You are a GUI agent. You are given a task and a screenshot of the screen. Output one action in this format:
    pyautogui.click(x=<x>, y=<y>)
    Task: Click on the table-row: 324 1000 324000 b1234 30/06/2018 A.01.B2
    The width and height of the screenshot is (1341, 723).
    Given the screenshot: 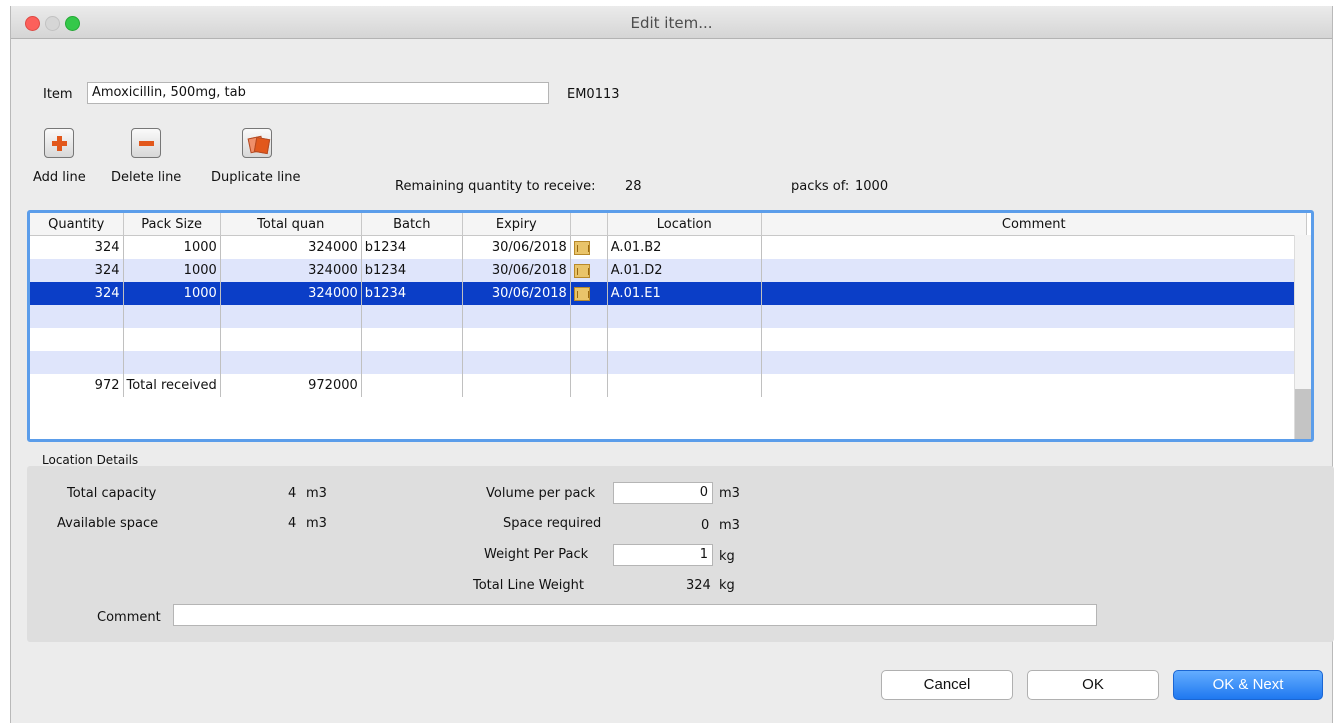 What is the action you would take?
    pyautogui.click(x=668, y=247)
    